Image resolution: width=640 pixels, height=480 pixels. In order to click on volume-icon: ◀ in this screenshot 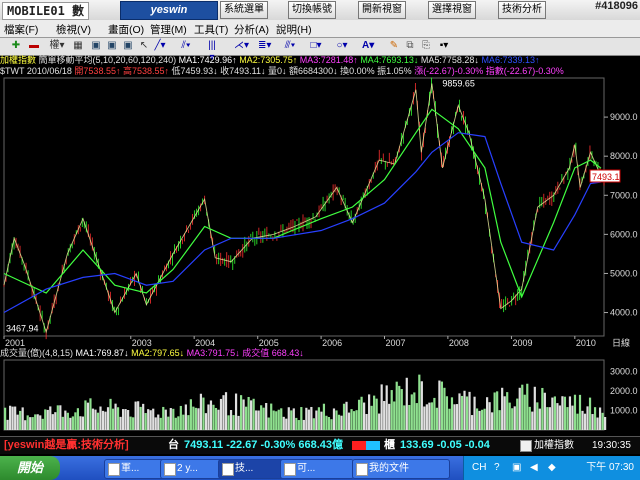, I will do `click(534, 467)`.